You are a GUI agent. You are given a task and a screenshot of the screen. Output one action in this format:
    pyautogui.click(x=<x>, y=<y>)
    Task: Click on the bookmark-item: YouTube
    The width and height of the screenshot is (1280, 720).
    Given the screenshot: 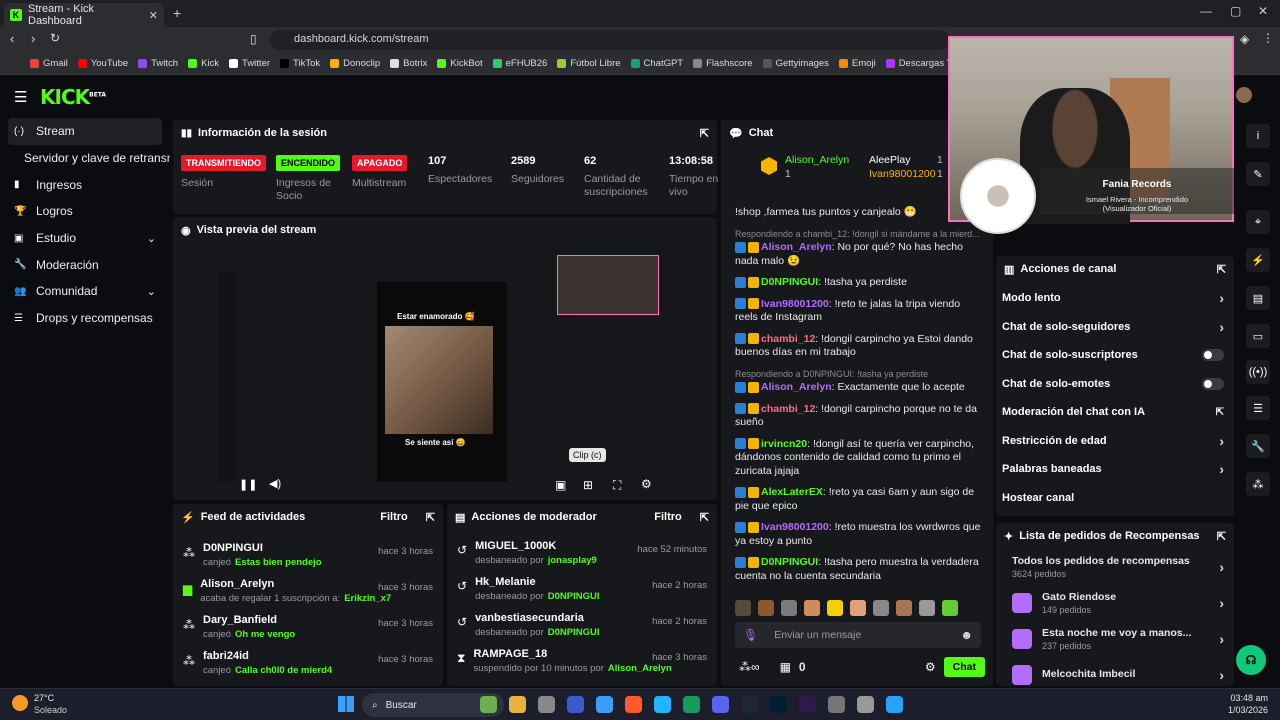 What is the action you would take?
    pyautogui.click(x=102, y=63)
    